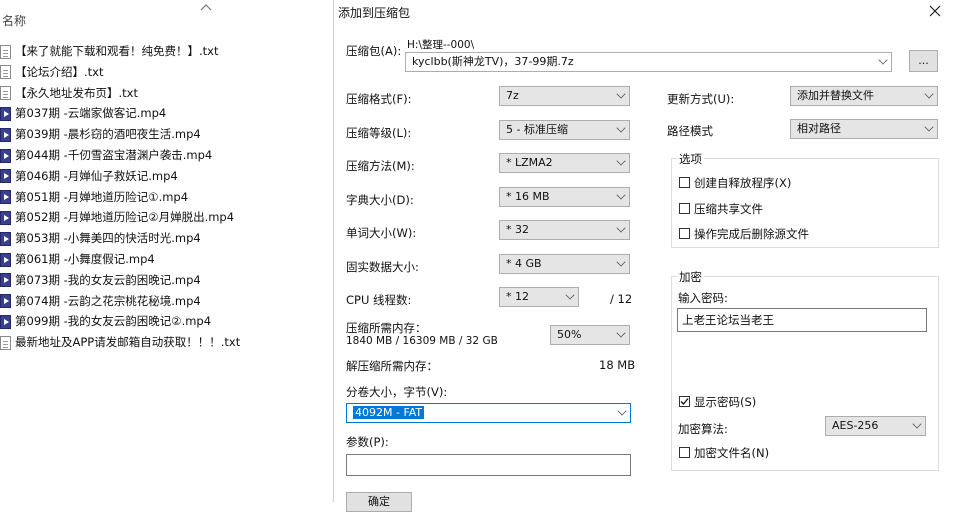 Image resolution: width=960 pixels, height=512 pixels. What do you see at coordinates (703, 298) in the screenshot?
I see `password-label: 输入密码:` at bounding box center [703, 298].